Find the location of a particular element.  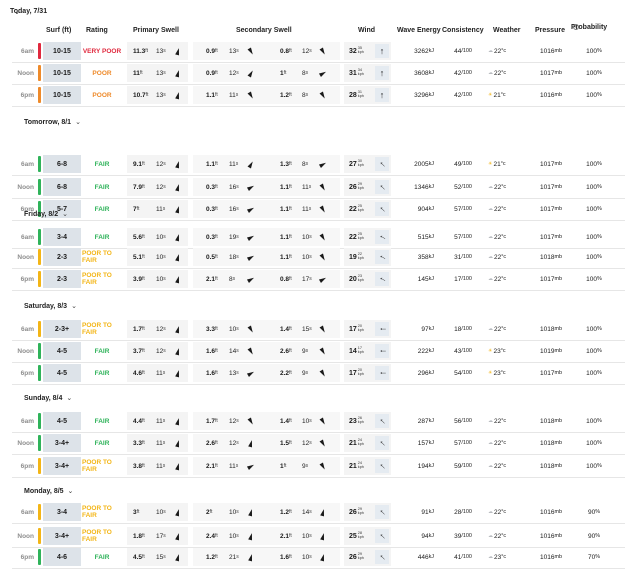

secondary-swell-1-period: 19 s is located at coordinates (234, 237).